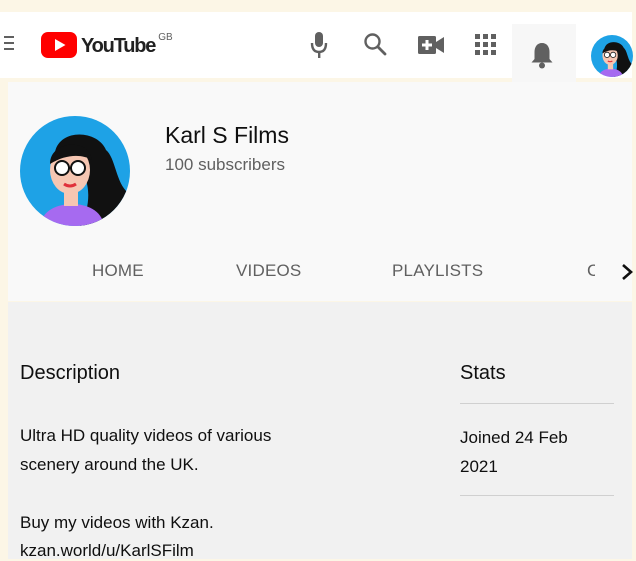 Image resolution: width=636 pixels, height=561 pixels. What do you see at coordinates (319, 45) in the screenshot?
I see `microphone-icon` at bounding box center [319, 45].